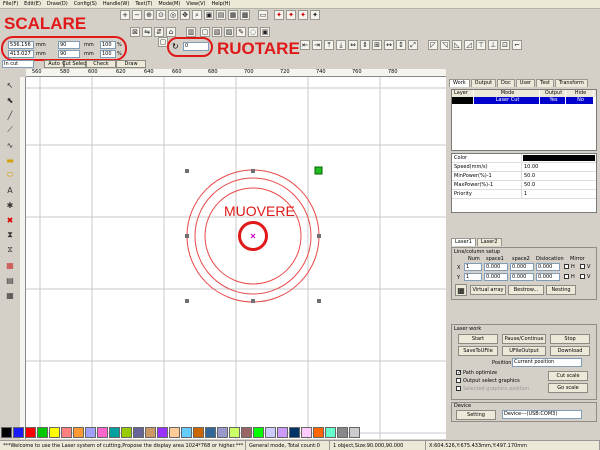  I want to click on tab-work: Work, so click(459, 83).